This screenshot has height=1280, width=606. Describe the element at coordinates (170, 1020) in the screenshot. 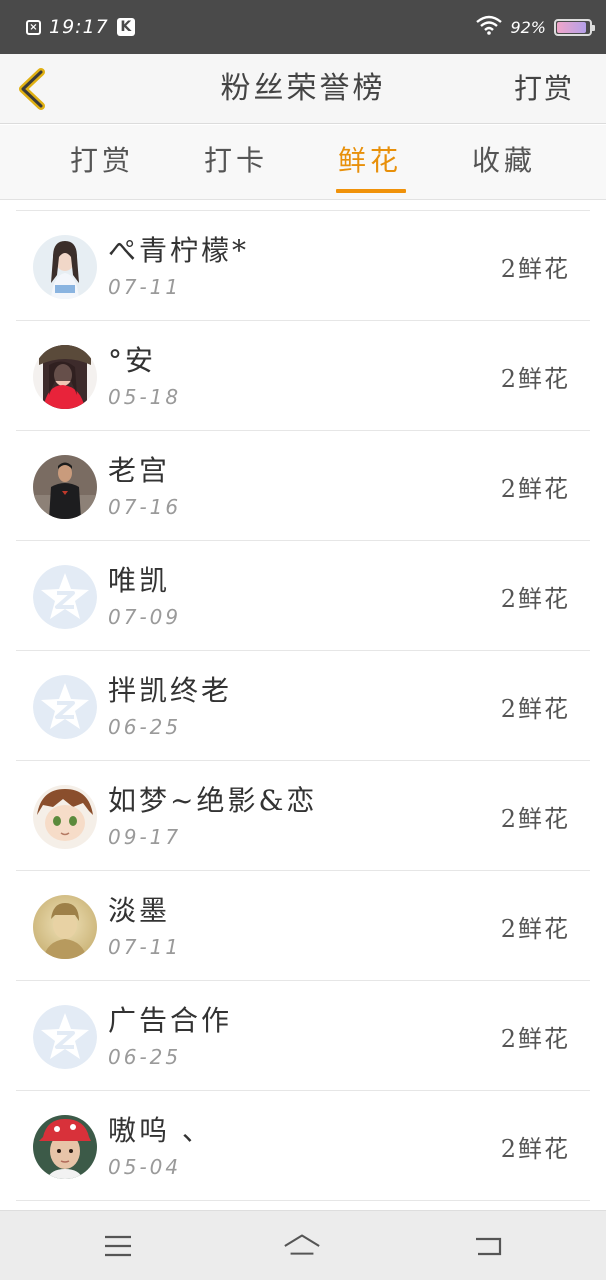

I see `fan-name: 广告合作` at that location.